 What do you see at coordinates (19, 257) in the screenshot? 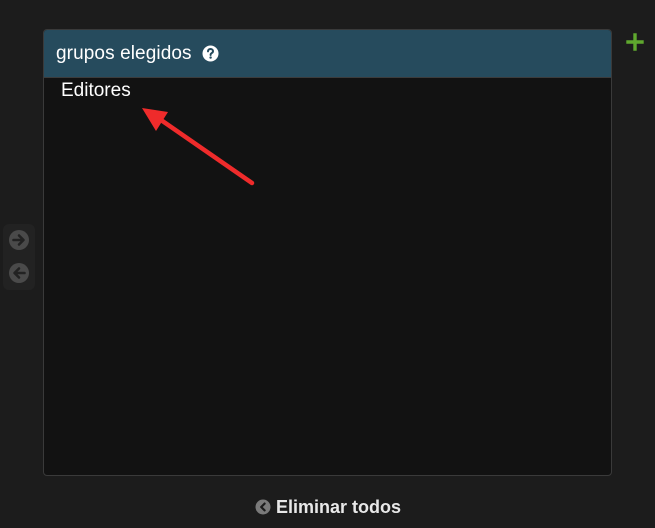
I see `chooser-arrows` at bounding box center [19, 257].